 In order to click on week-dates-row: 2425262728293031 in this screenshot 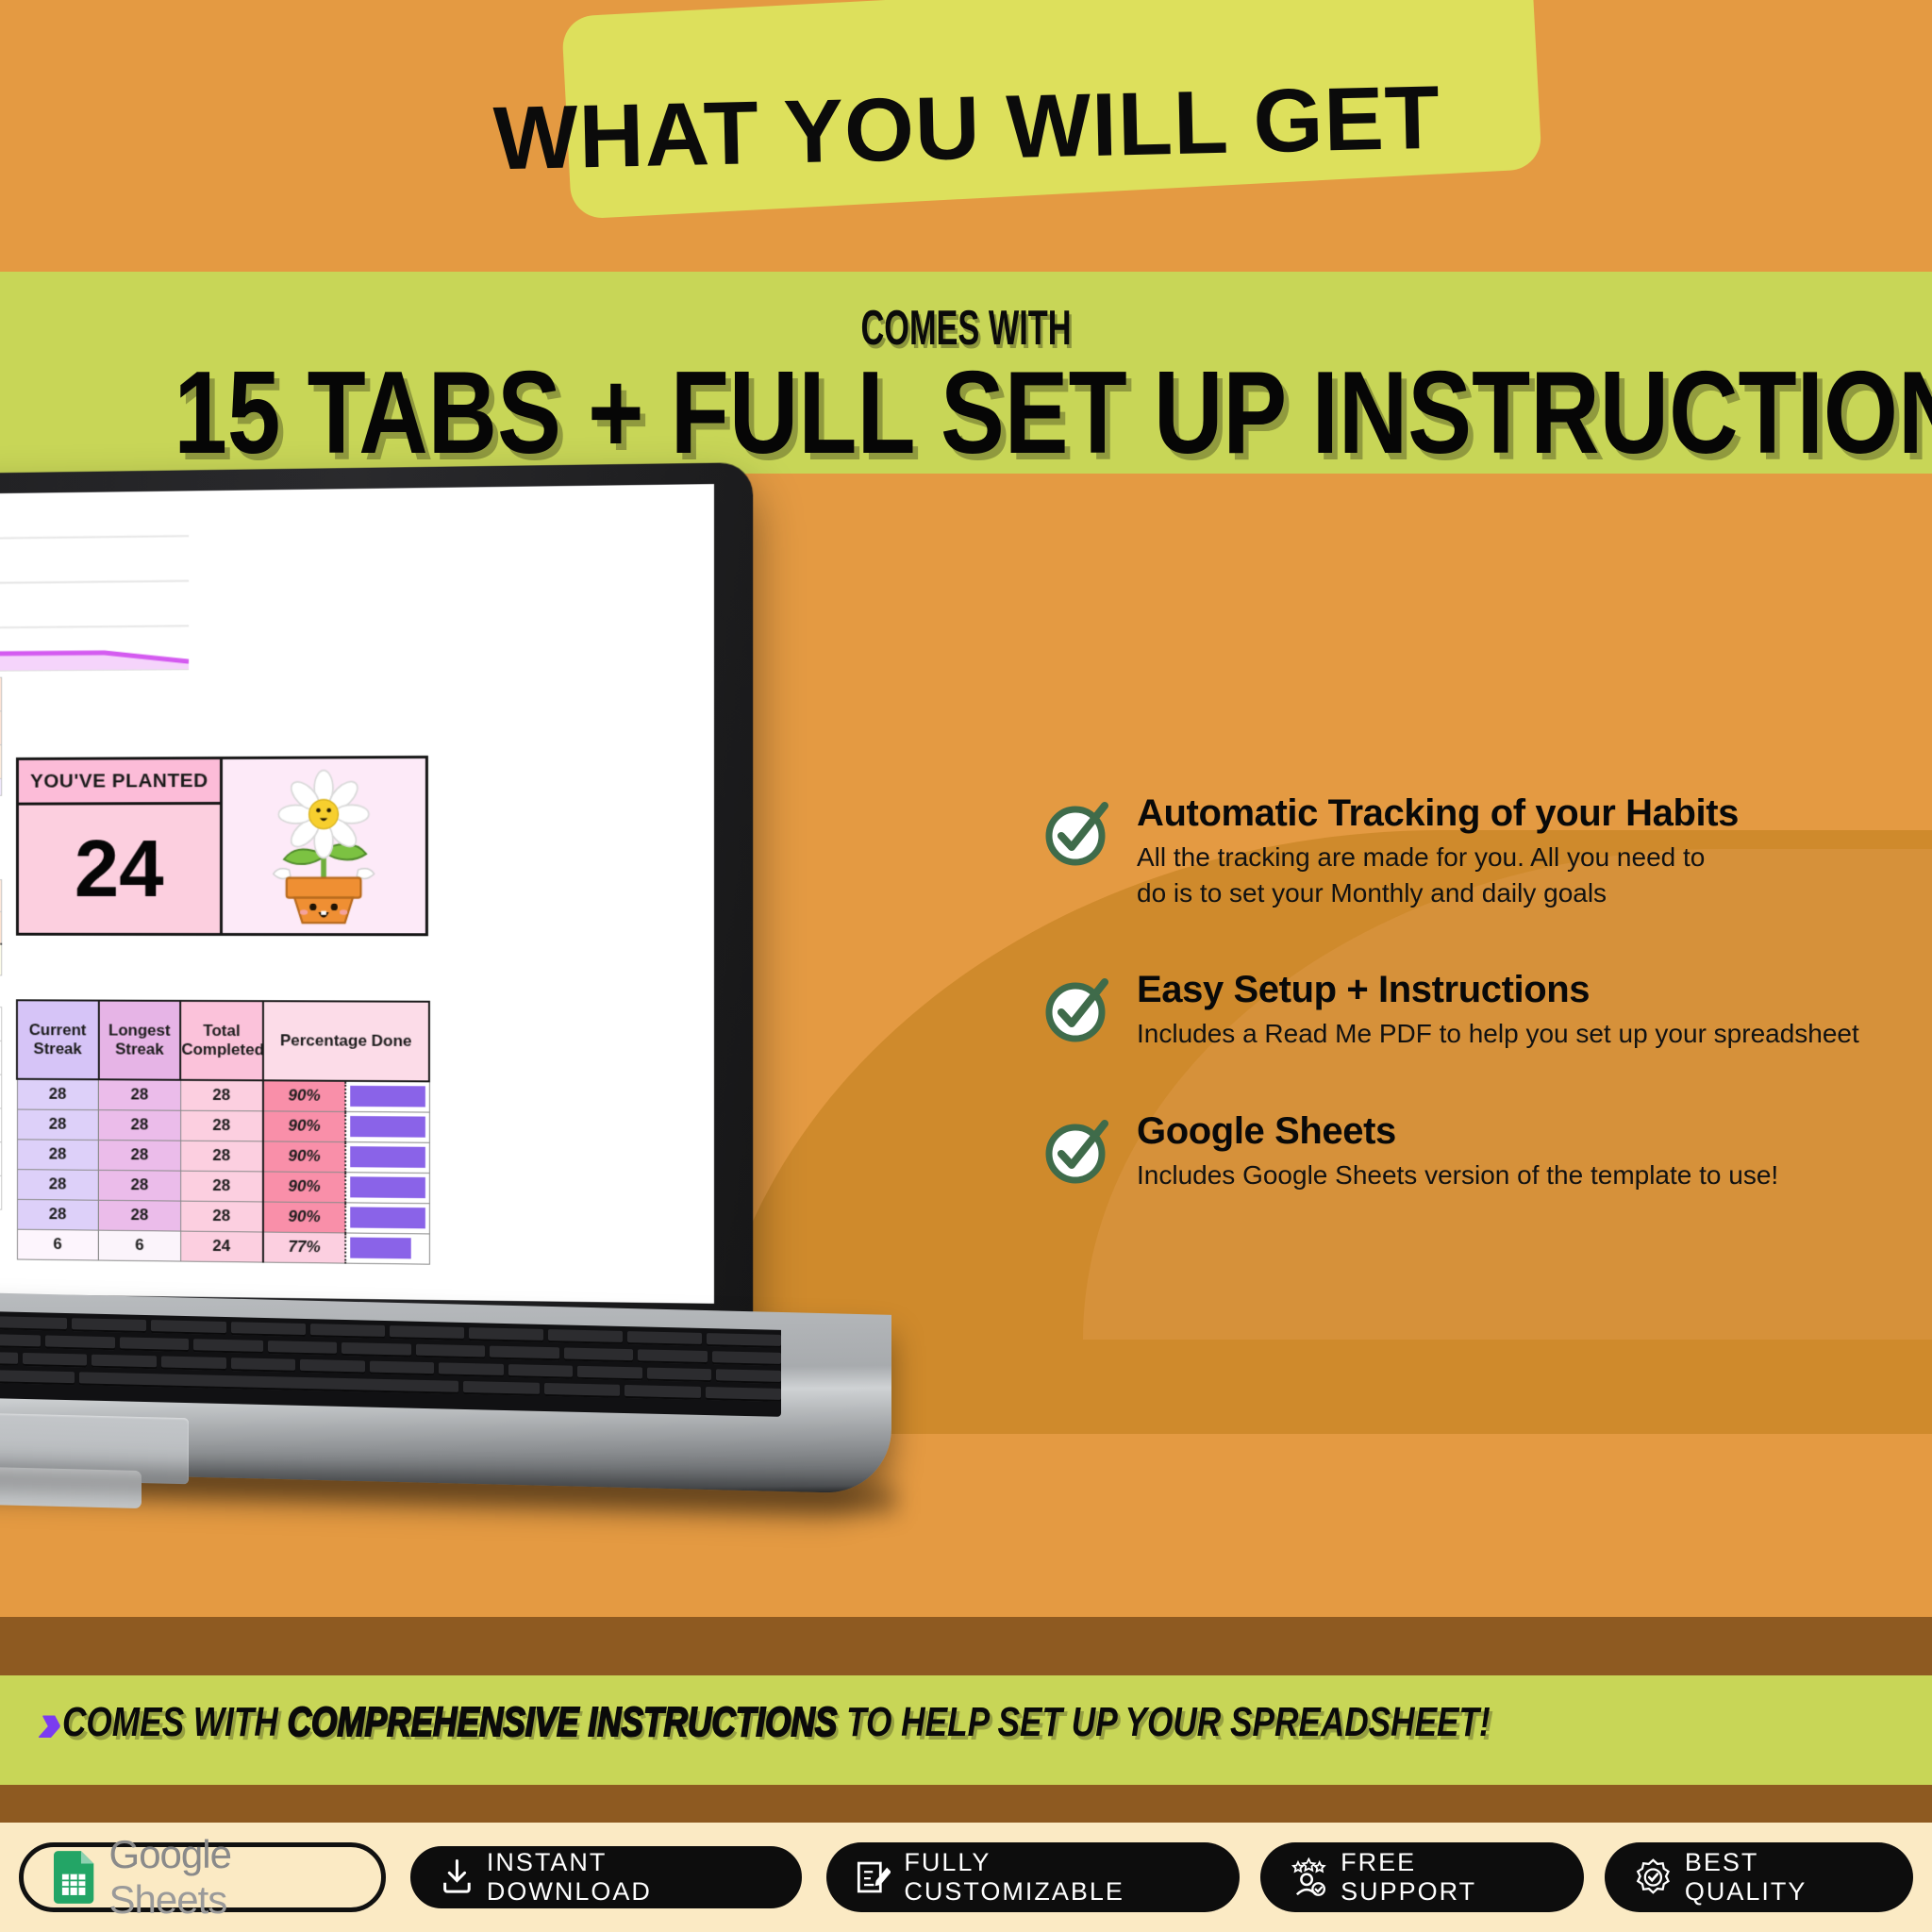, I will do `click(1, 959)`.